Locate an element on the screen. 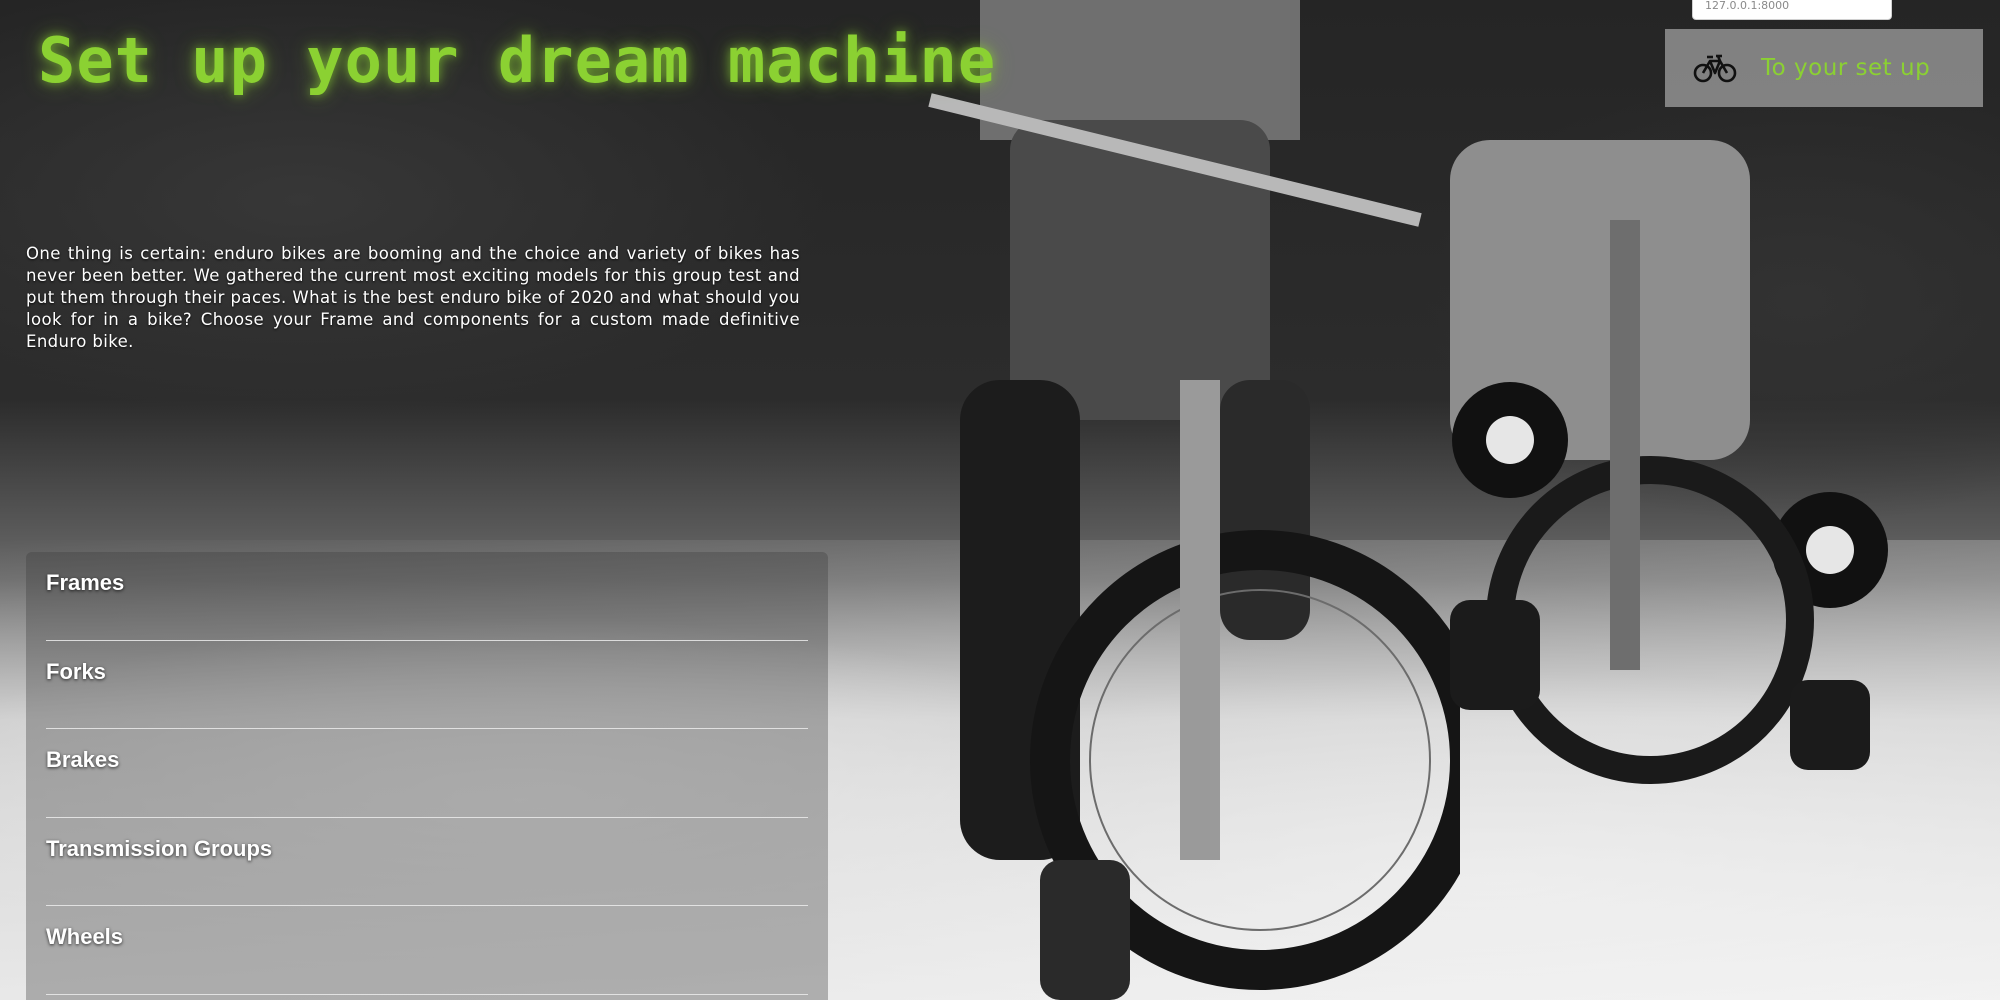 The image size is (2000, 1000). to-your-setup-button: To your set up is located at coordinates (1824, 68).